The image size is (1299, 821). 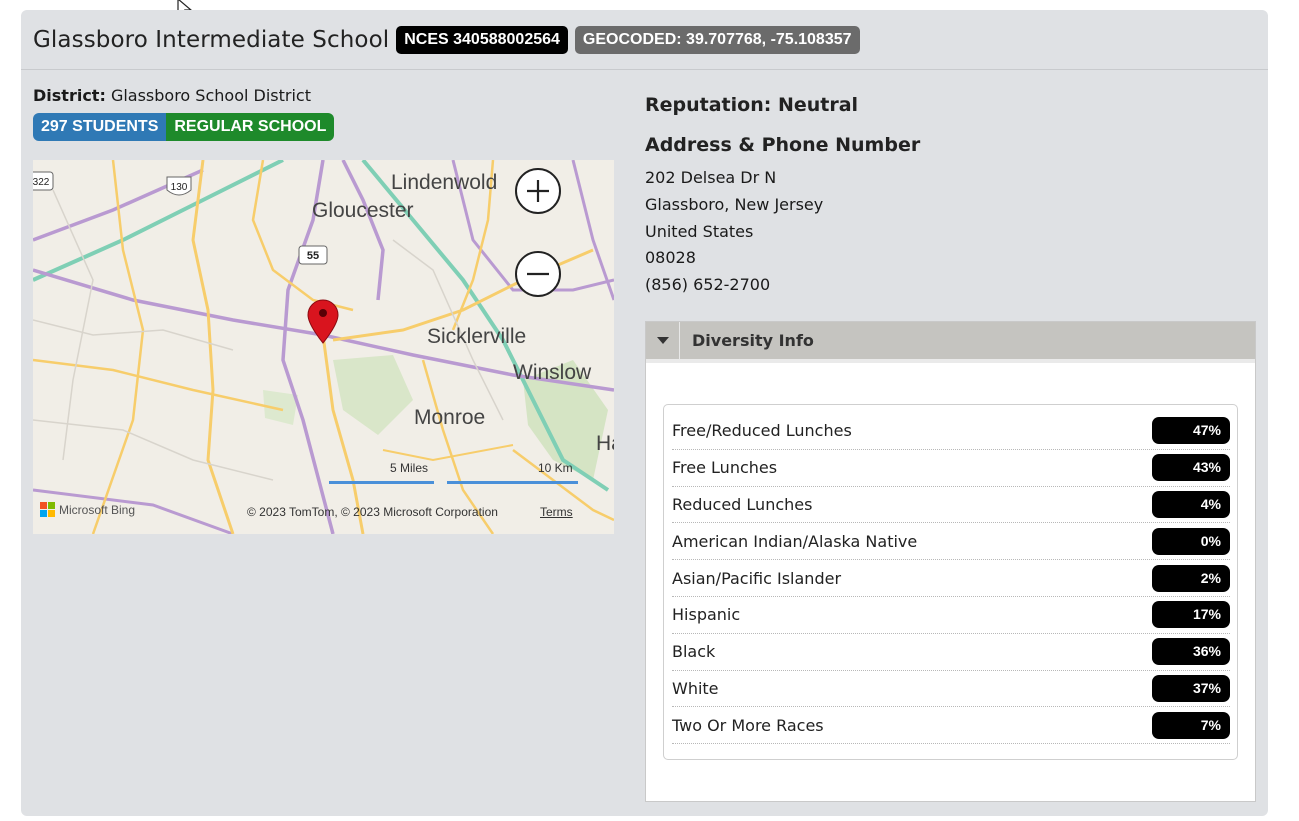 What do you see at coordinates (555, 468) in the screenshot?
I see `scale-km-label: 10 Km` at bounding box center [555, 468].